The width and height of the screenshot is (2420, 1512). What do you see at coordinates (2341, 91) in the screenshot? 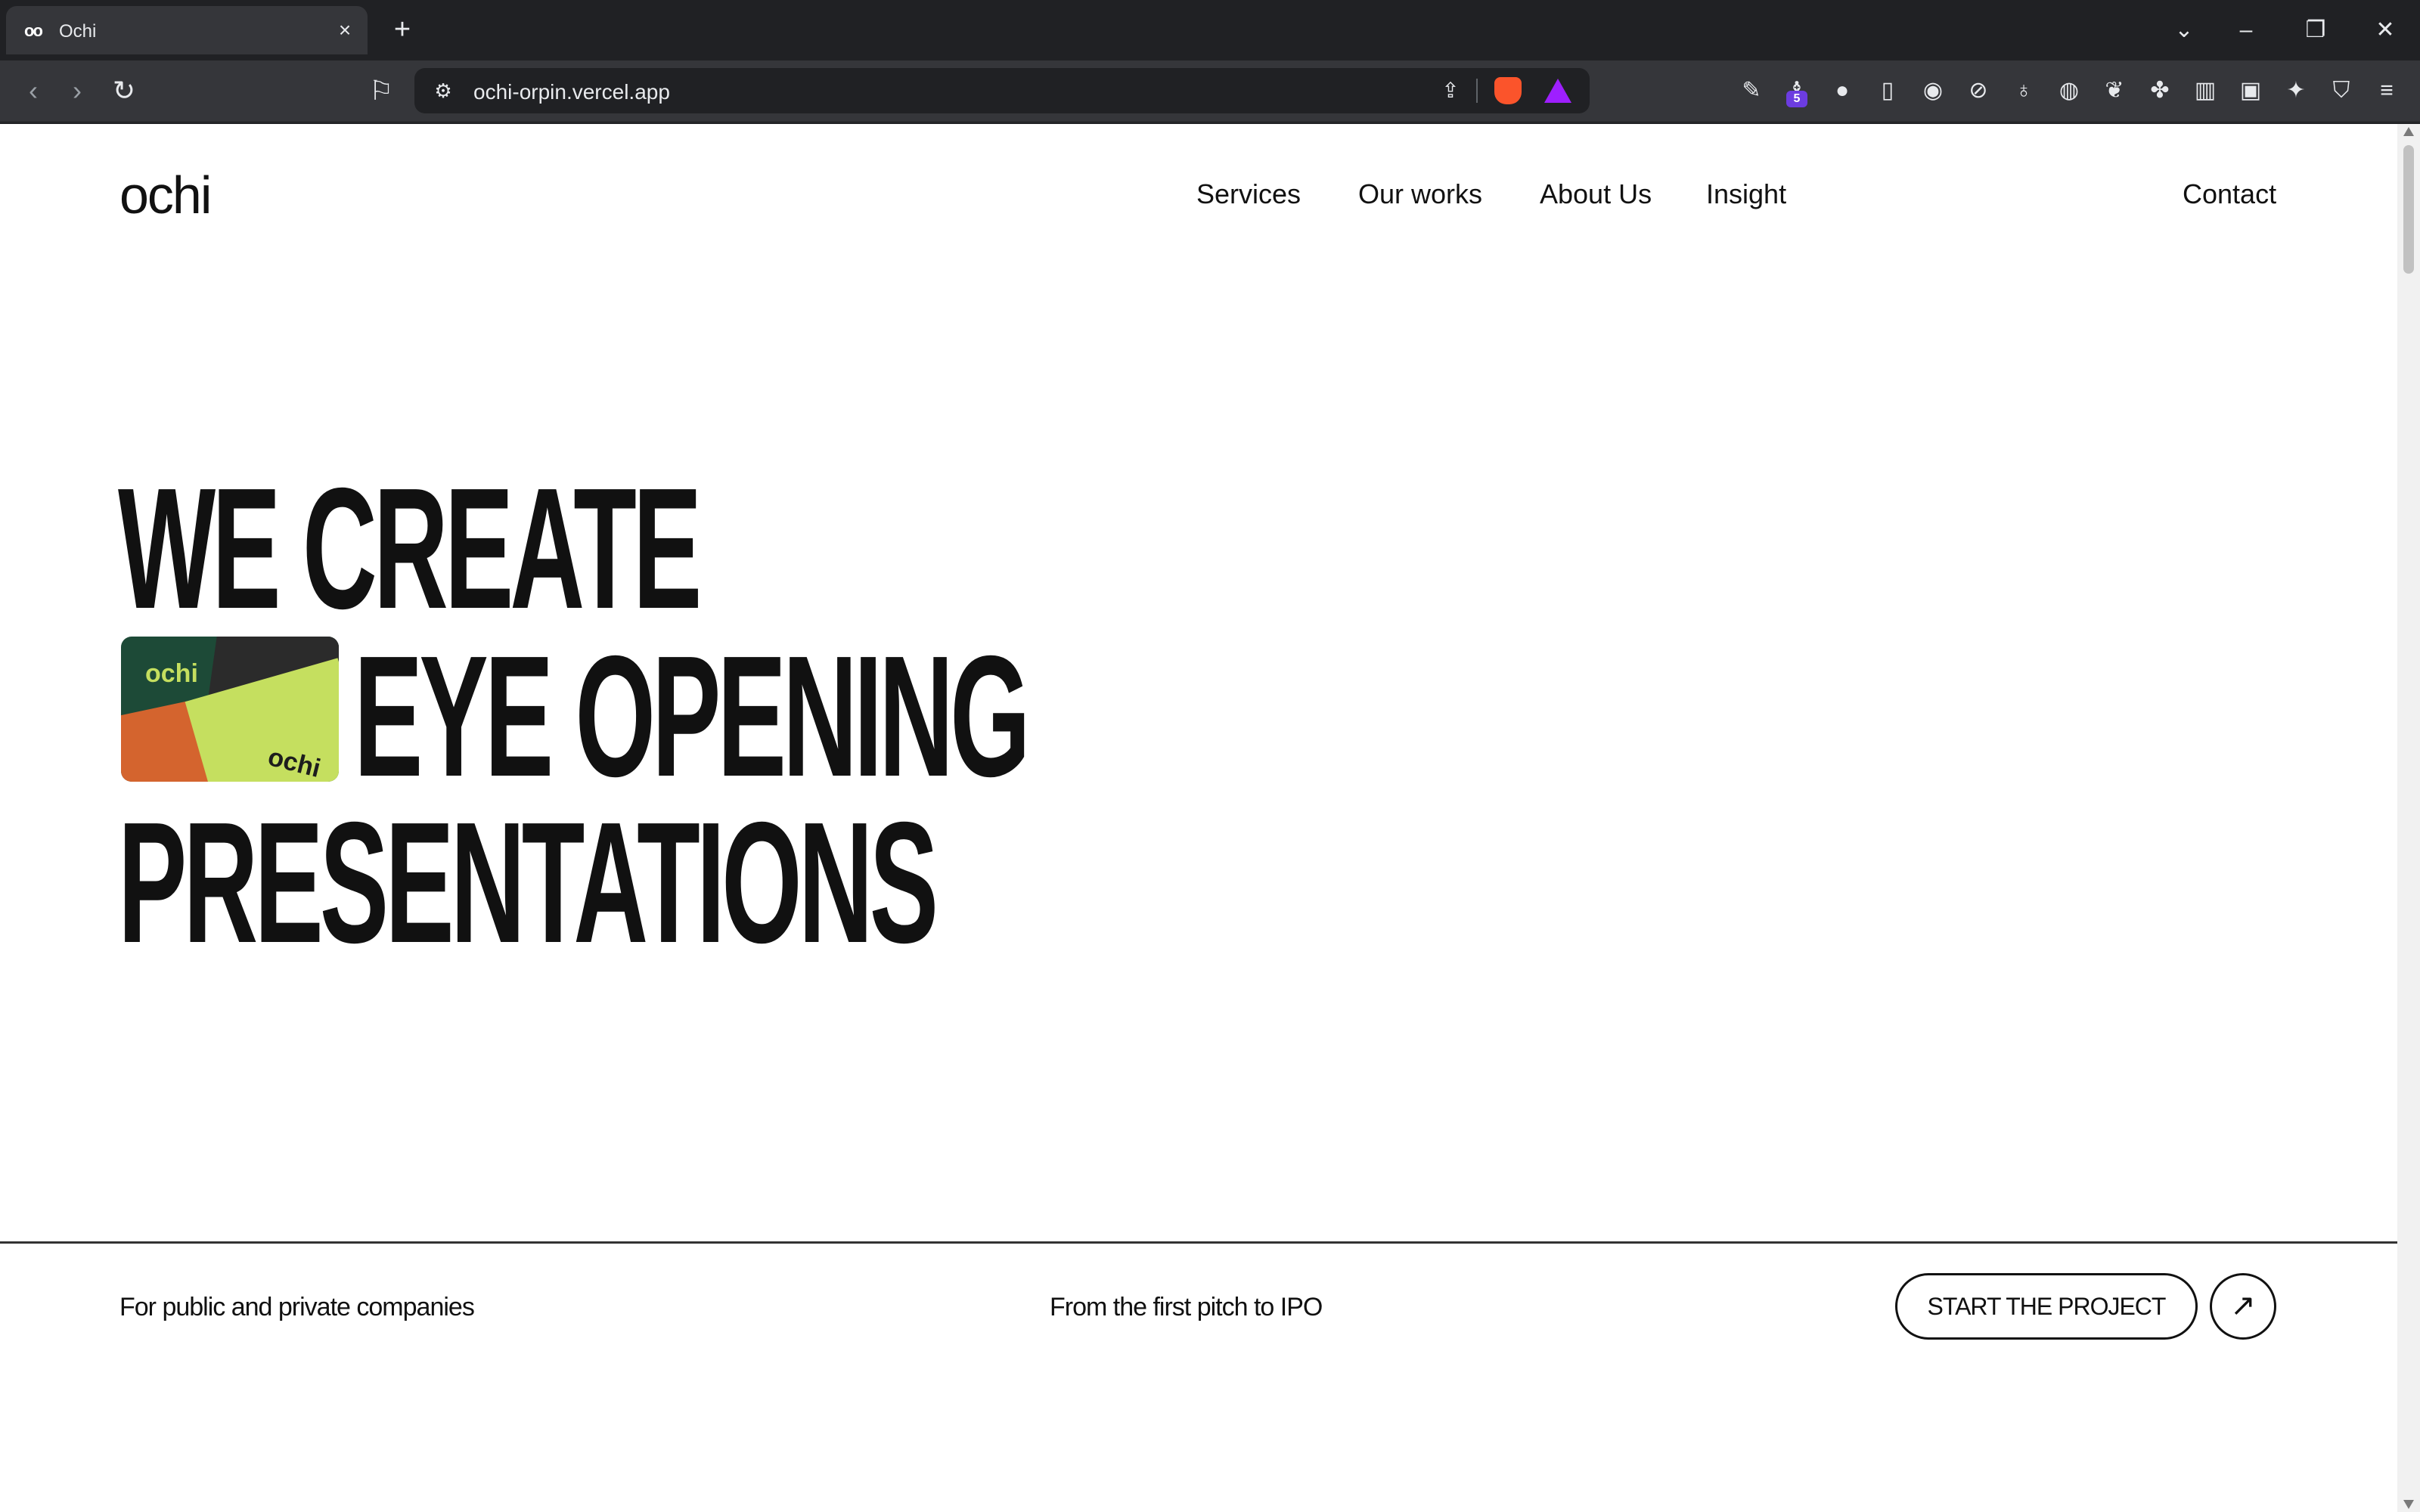
I see `vpn-shield-icon: ⛉` at bounding box center [2341, 91].